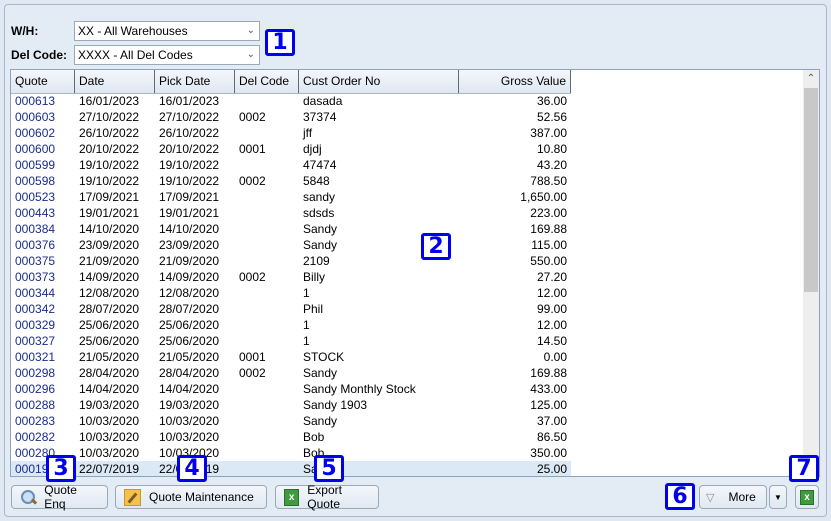 The width and height of the screenshot is (831, 521). I want to click on cell-pick-date: 17/09/2021, so click(189, 197).